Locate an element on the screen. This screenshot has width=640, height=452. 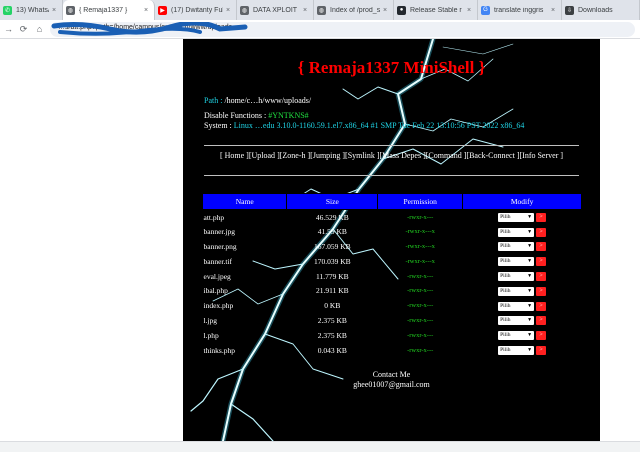
menu-link-command: Command is located at coordinates (444, 155).